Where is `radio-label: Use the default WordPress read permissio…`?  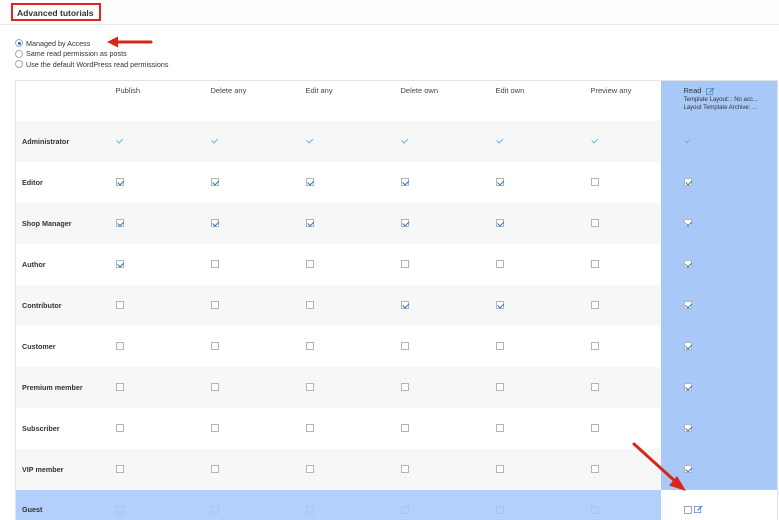 radio-label: Use the default WordPress read permissio… is located at coordinates (97, 64).